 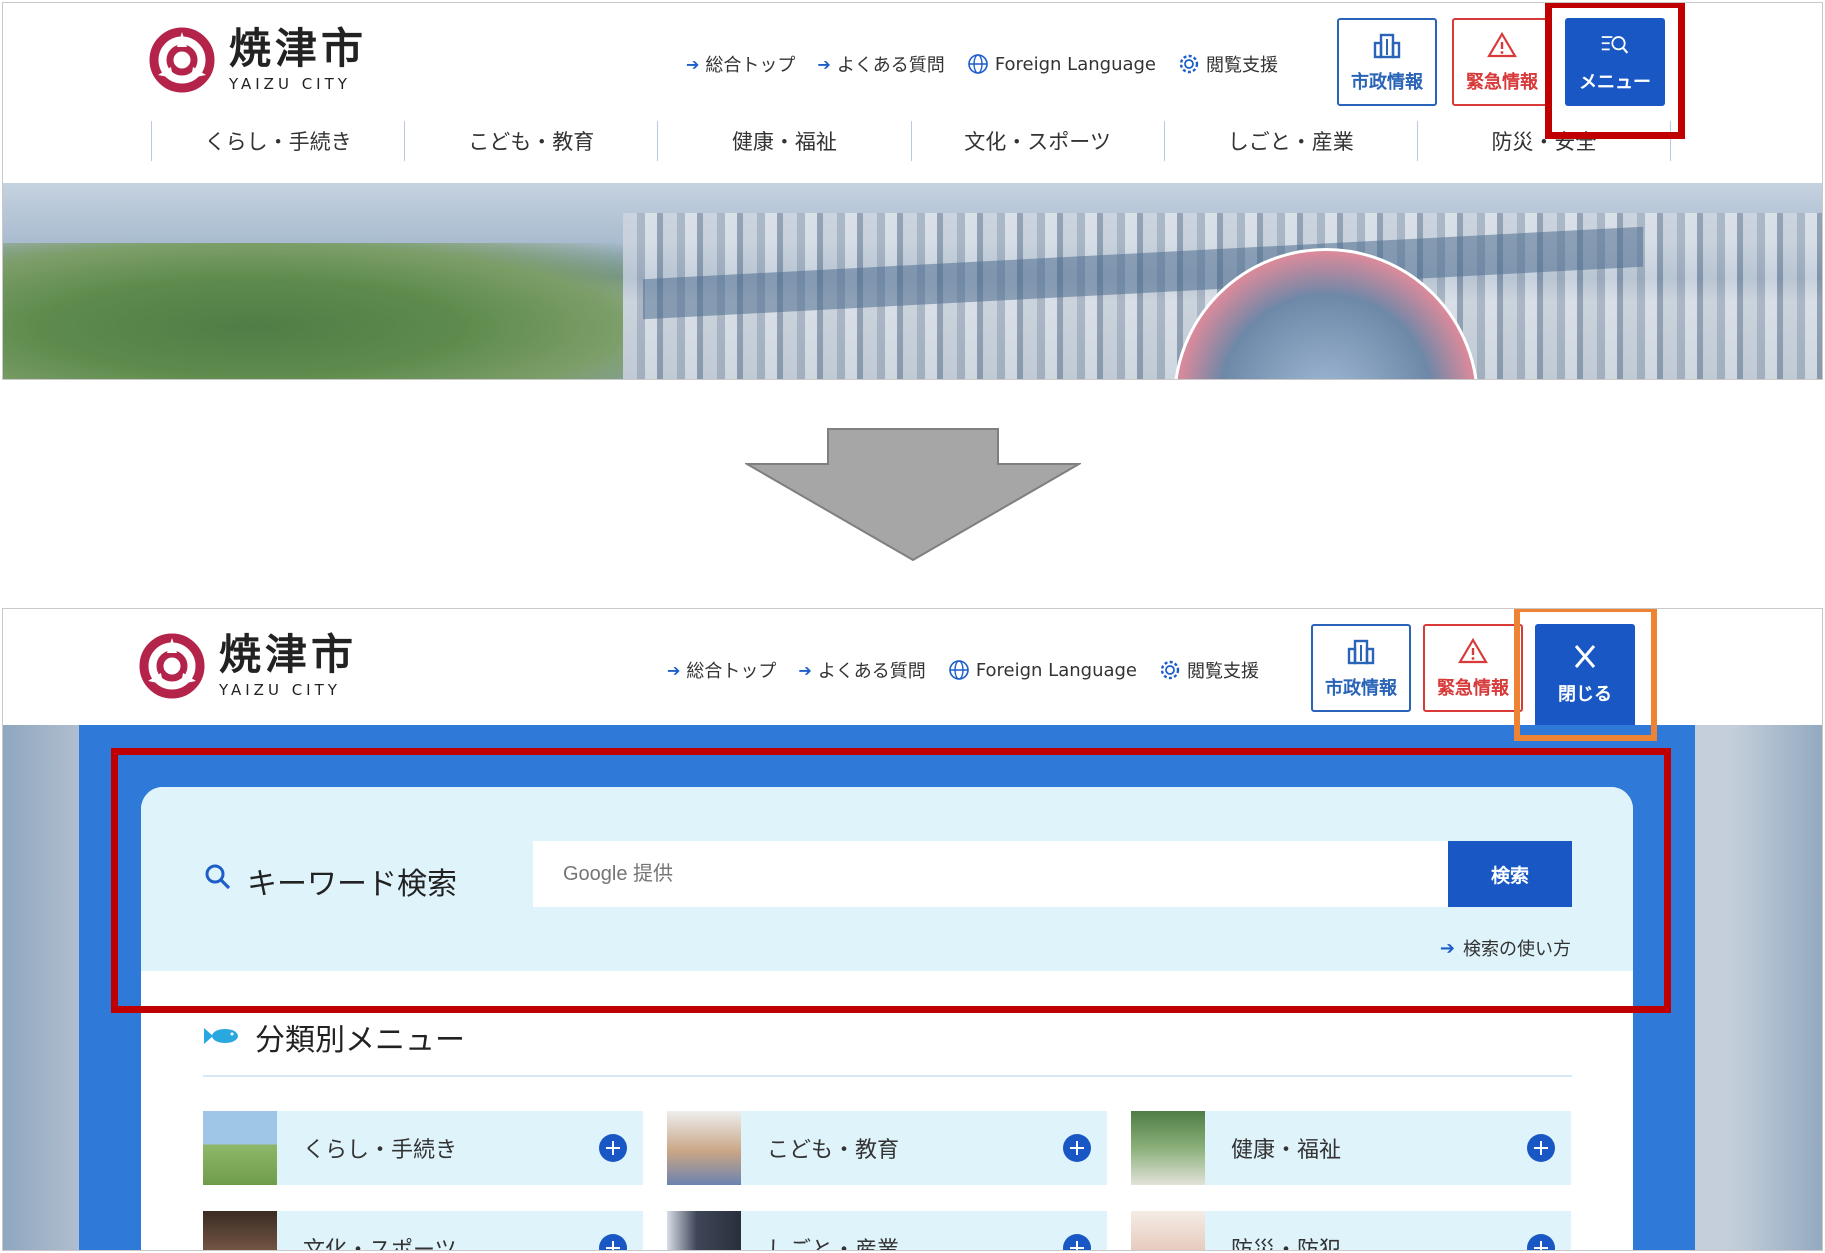 What do you see at coordinates (1351, 1230) in the screenshot?
I see `category-item-safety: 防災・防犯` at bounding box center [1351, 1230].